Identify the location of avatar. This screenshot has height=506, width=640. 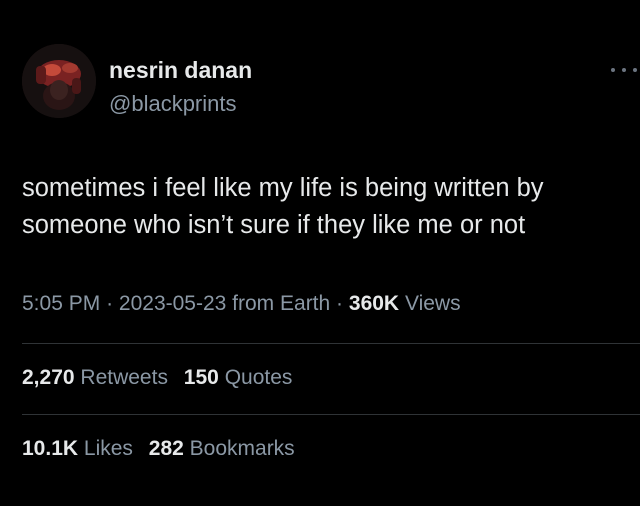
(59, 81).